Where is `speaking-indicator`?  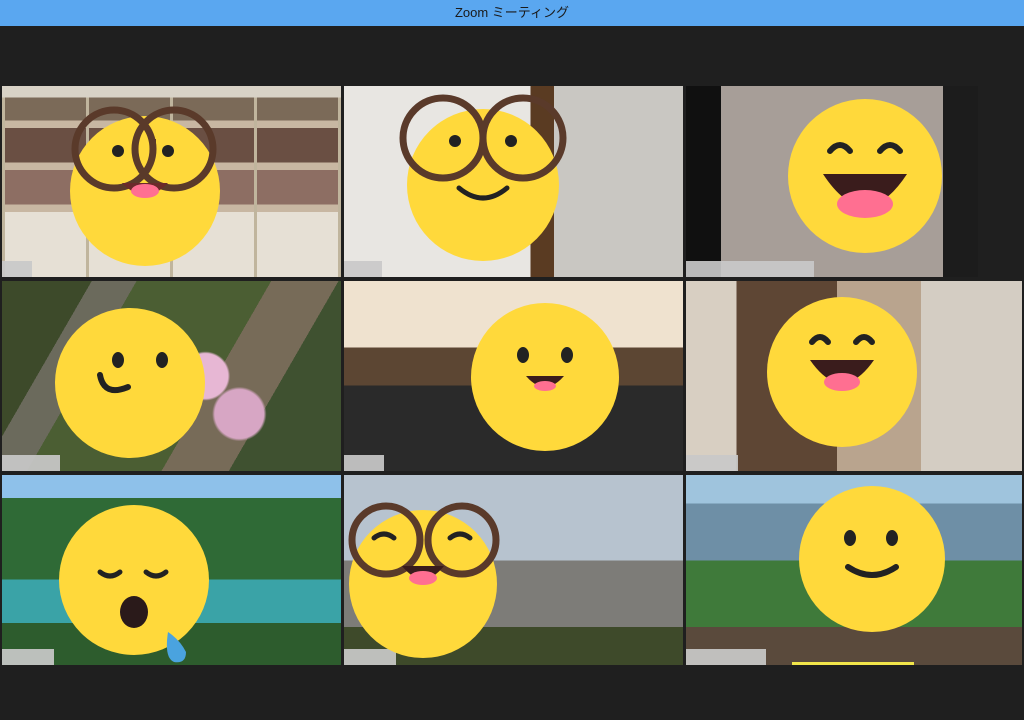
speaking-indicator is located at coordinates (853, 663).